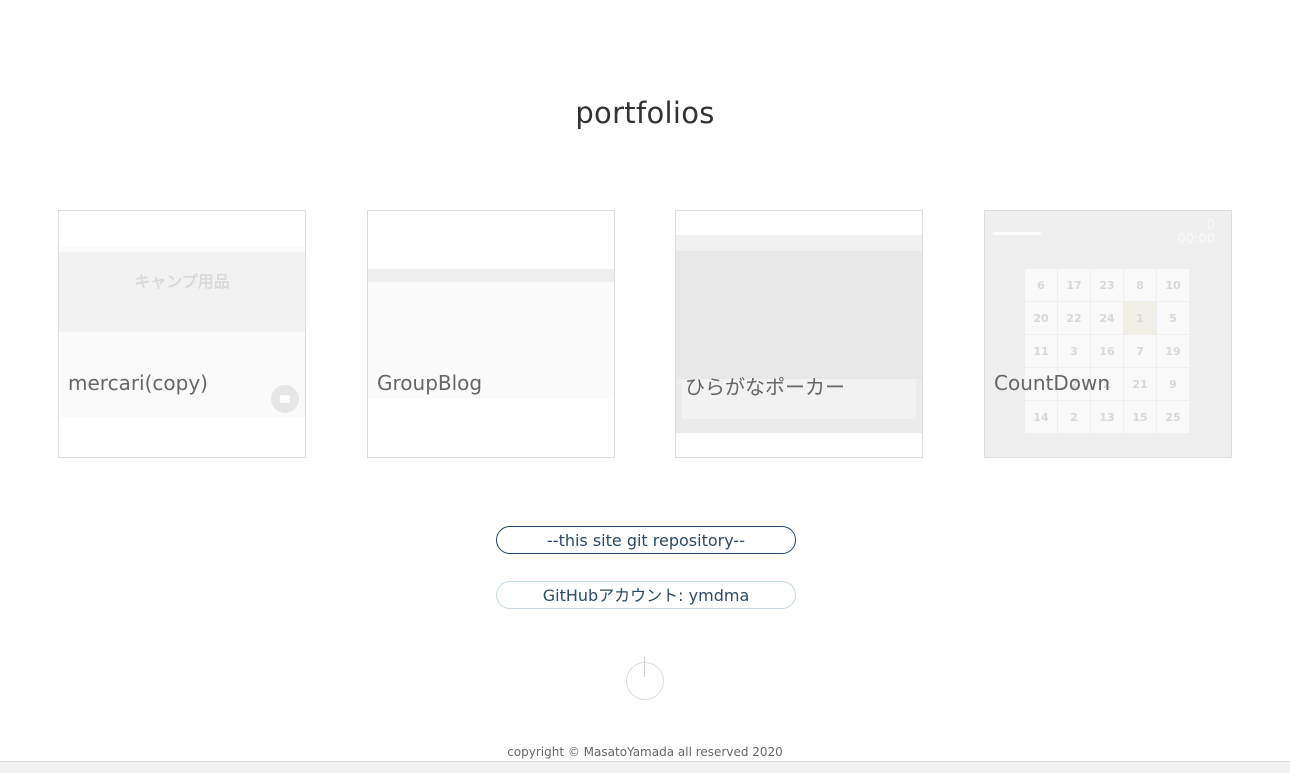  I want to click on grid-cell: 2, so click(1074, 417).